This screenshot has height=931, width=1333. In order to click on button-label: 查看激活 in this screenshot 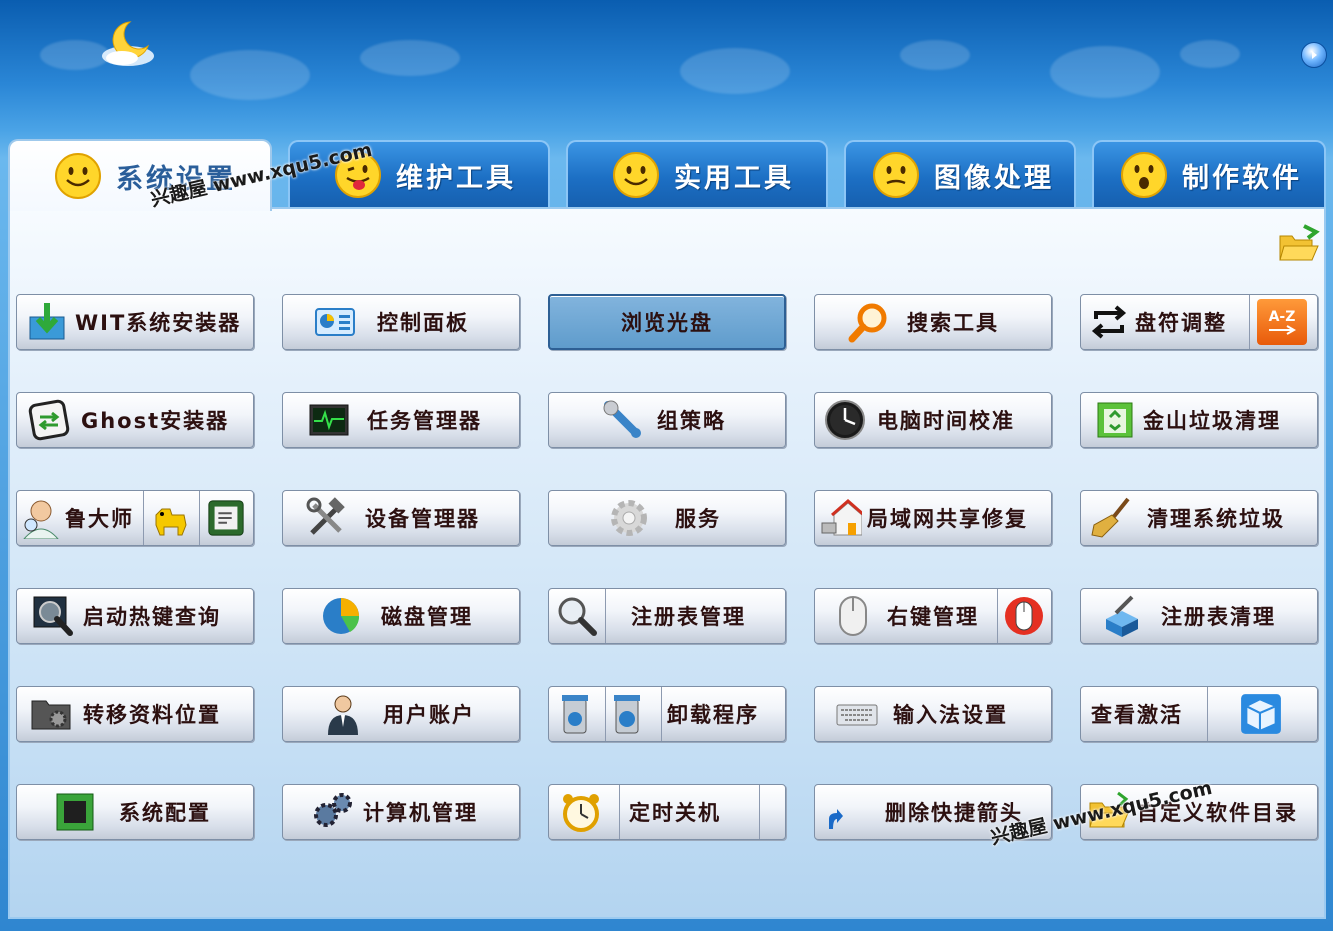, I will do `click(1137, 715)`.